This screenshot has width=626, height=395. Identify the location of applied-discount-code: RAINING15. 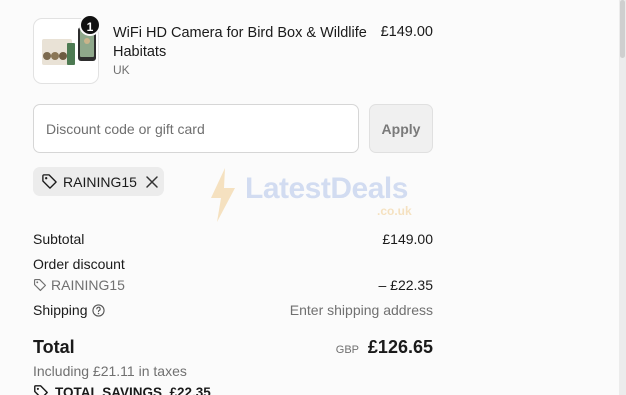
(100, 181).